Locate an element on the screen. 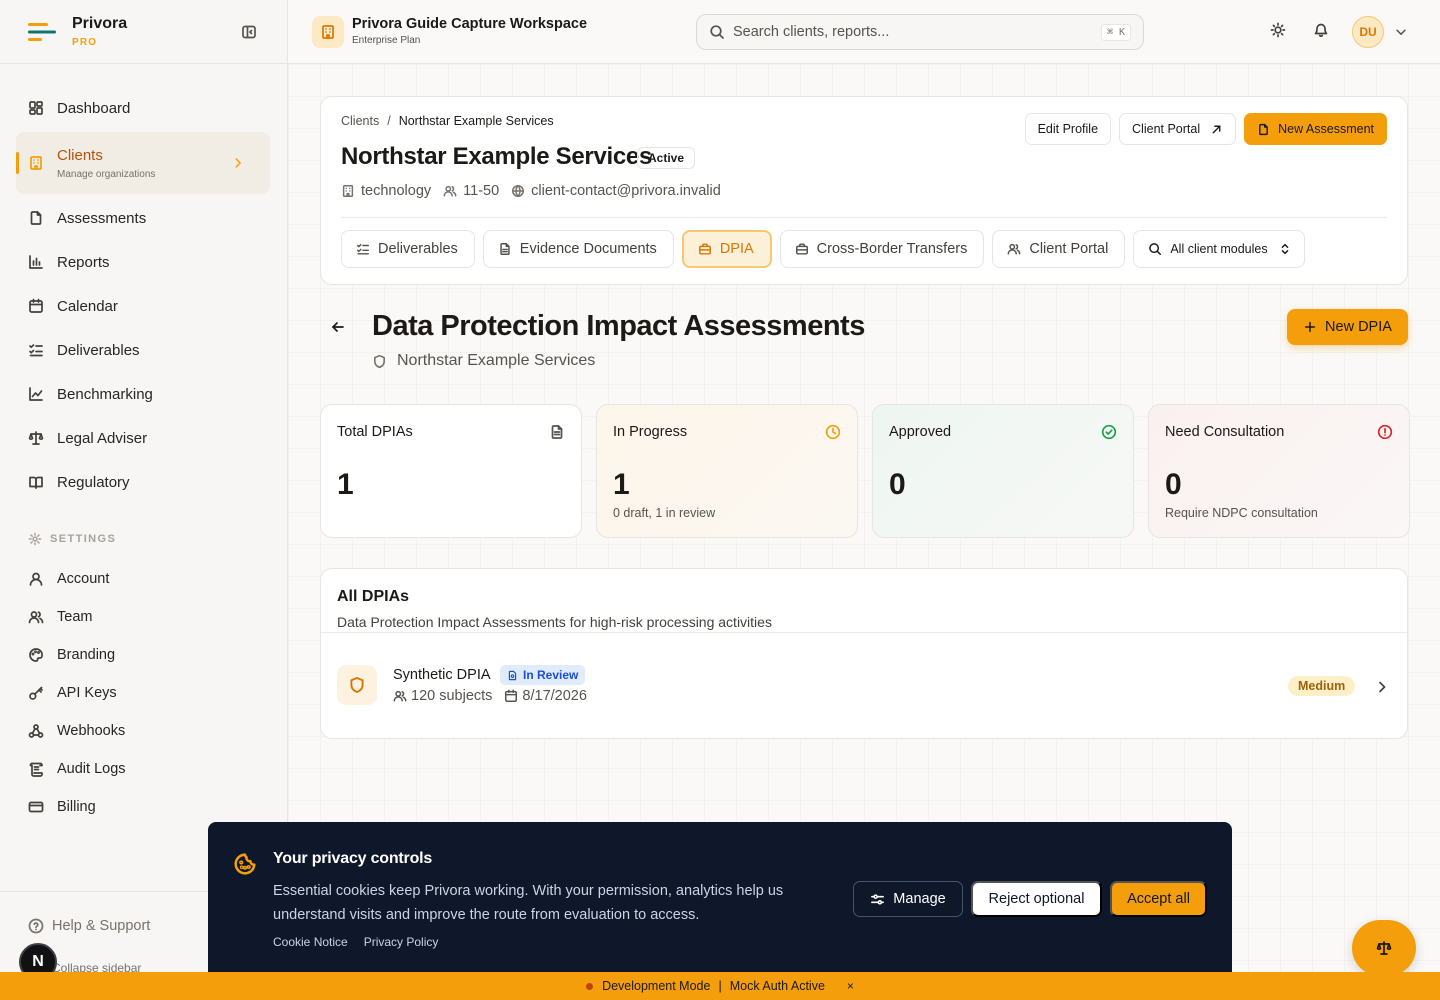  new-dpia-button: New DPIA is located at coordinates (1347, 327).